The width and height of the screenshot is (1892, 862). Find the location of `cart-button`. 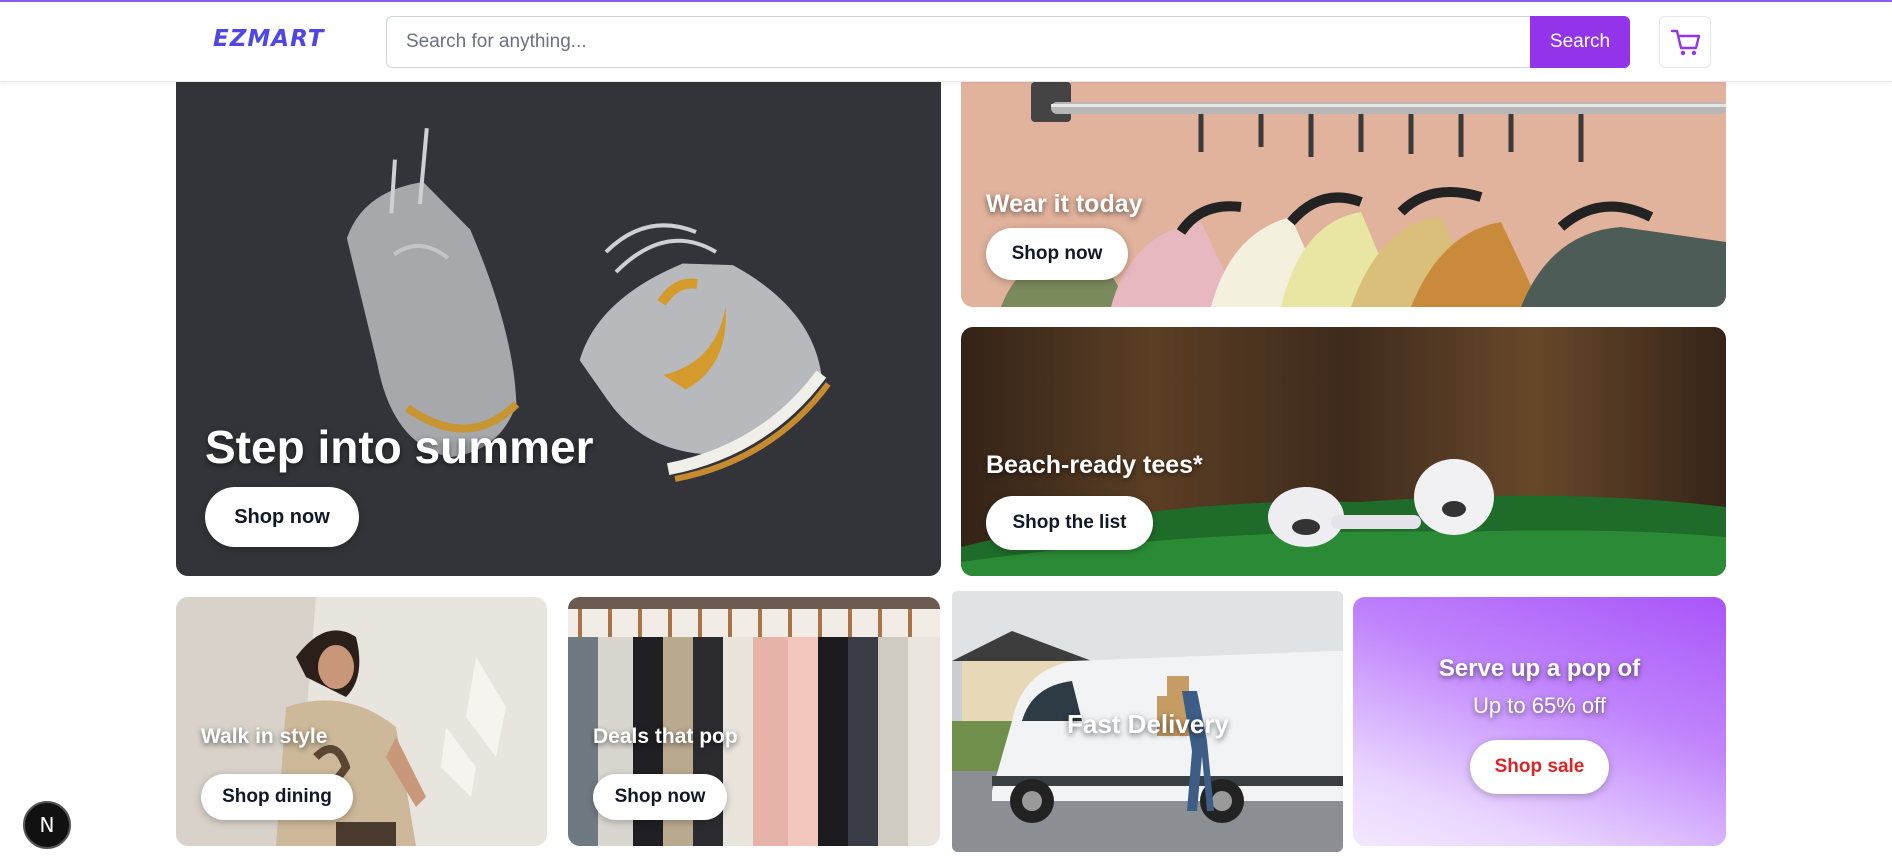

cart-button is located at coordinates (1685, 42).